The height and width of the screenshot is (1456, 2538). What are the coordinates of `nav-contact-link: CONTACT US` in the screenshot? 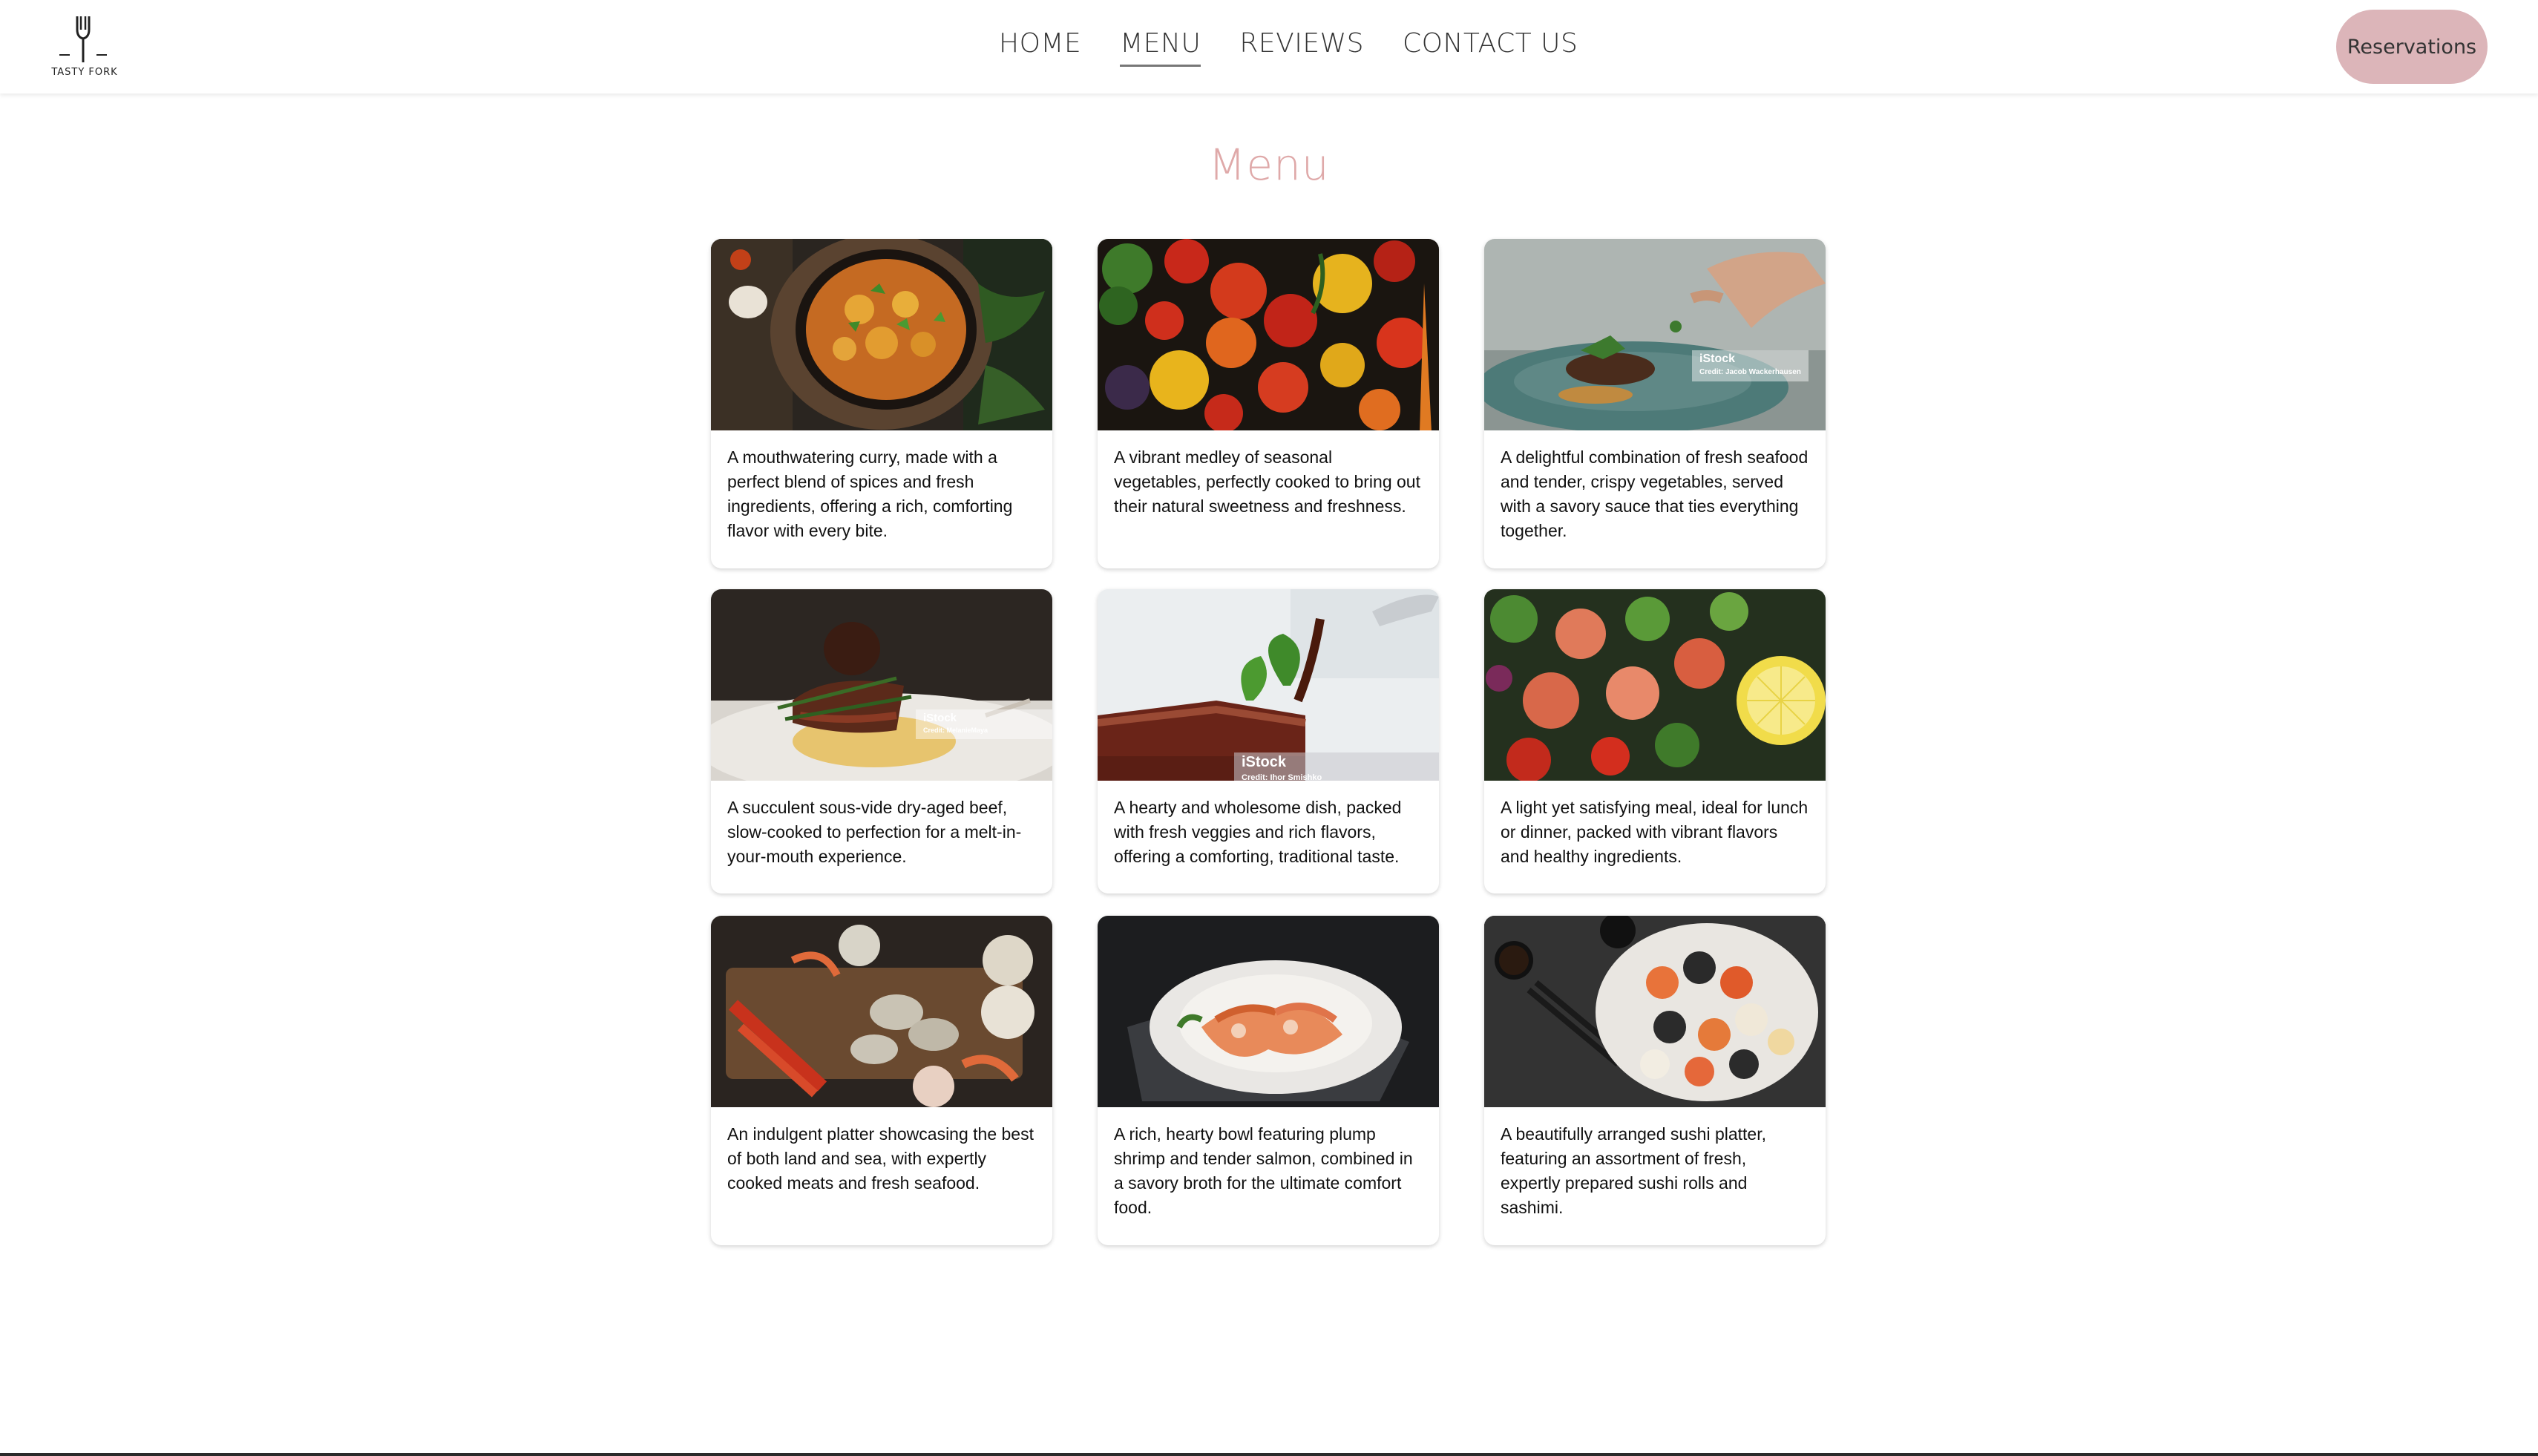 It's located at (1490, 47).